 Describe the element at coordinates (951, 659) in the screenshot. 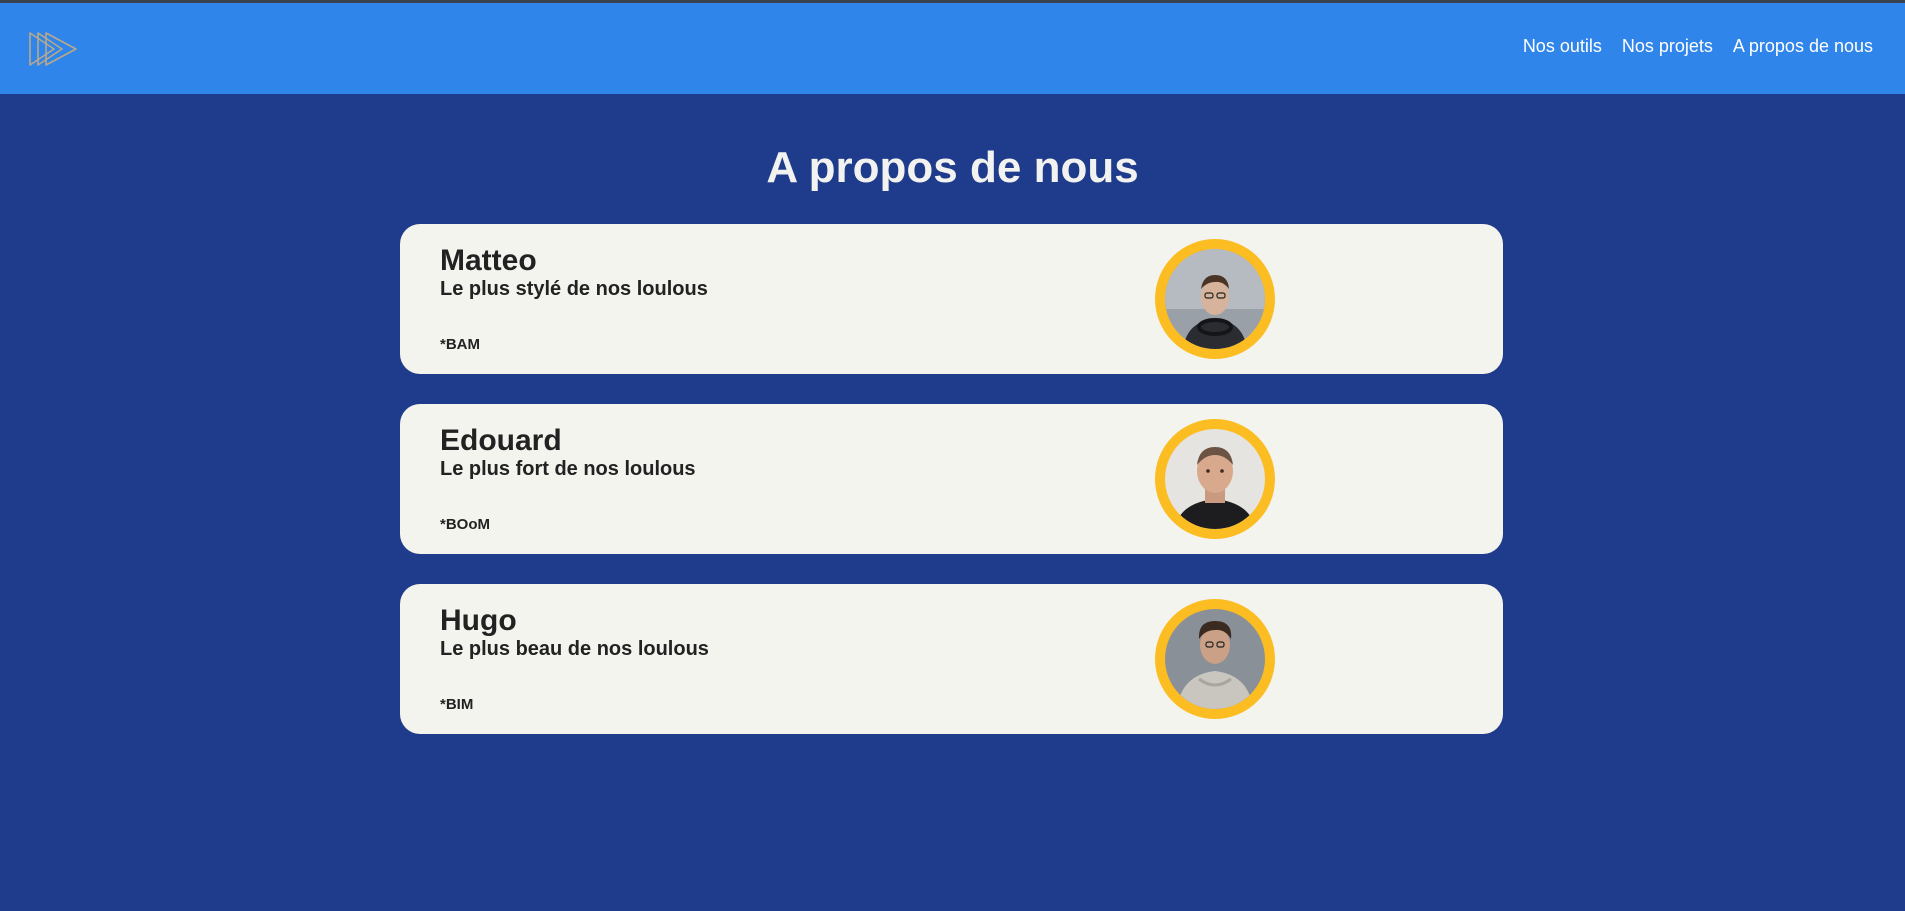

I see `member-card-hugo: Hugo Le plus beau de nos loulous *BIM` at that location.